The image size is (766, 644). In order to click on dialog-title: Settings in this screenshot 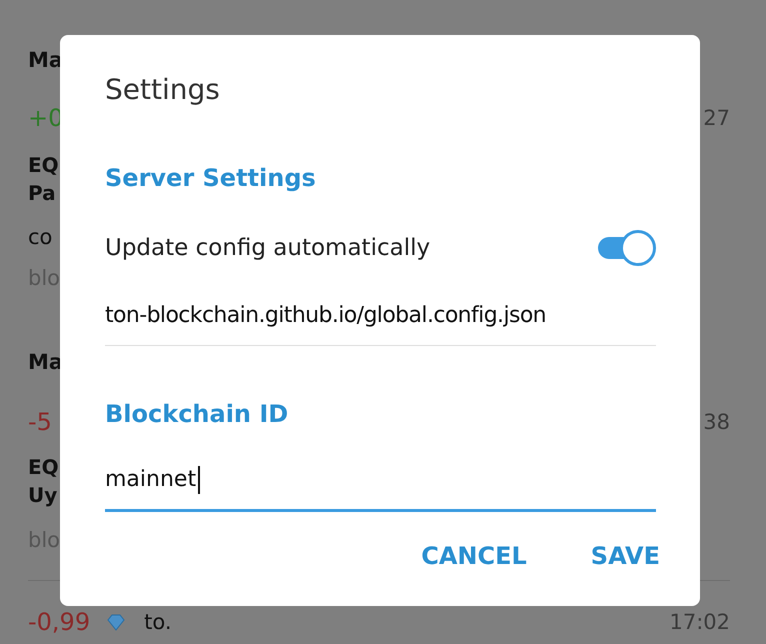, I will do `click(162, 90)`.